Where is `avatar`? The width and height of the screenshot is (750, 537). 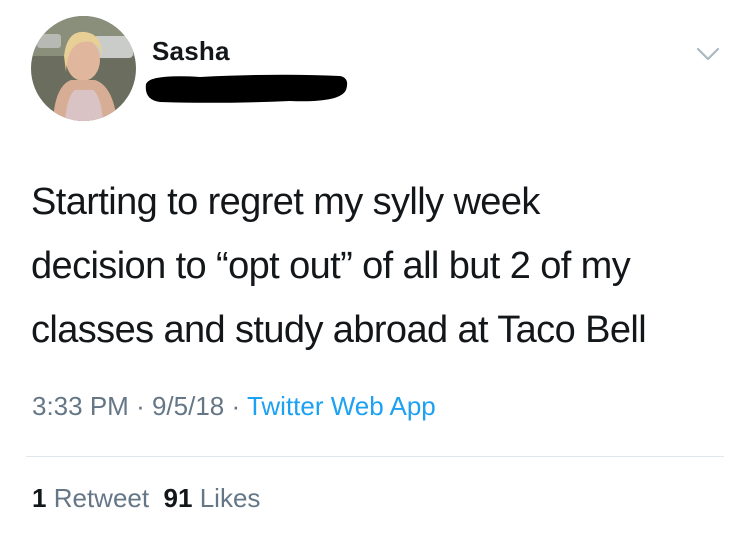
avatar is located at coordinates (83, 68).